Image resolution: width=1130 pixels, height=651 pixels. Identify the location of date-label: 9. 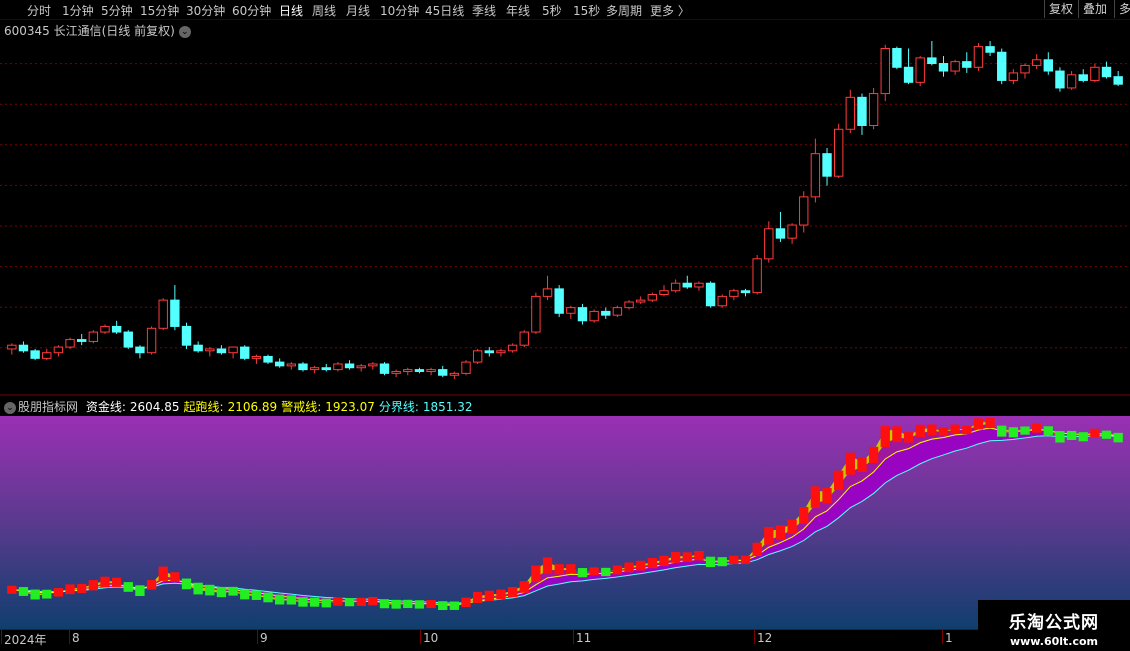
(264, 638).